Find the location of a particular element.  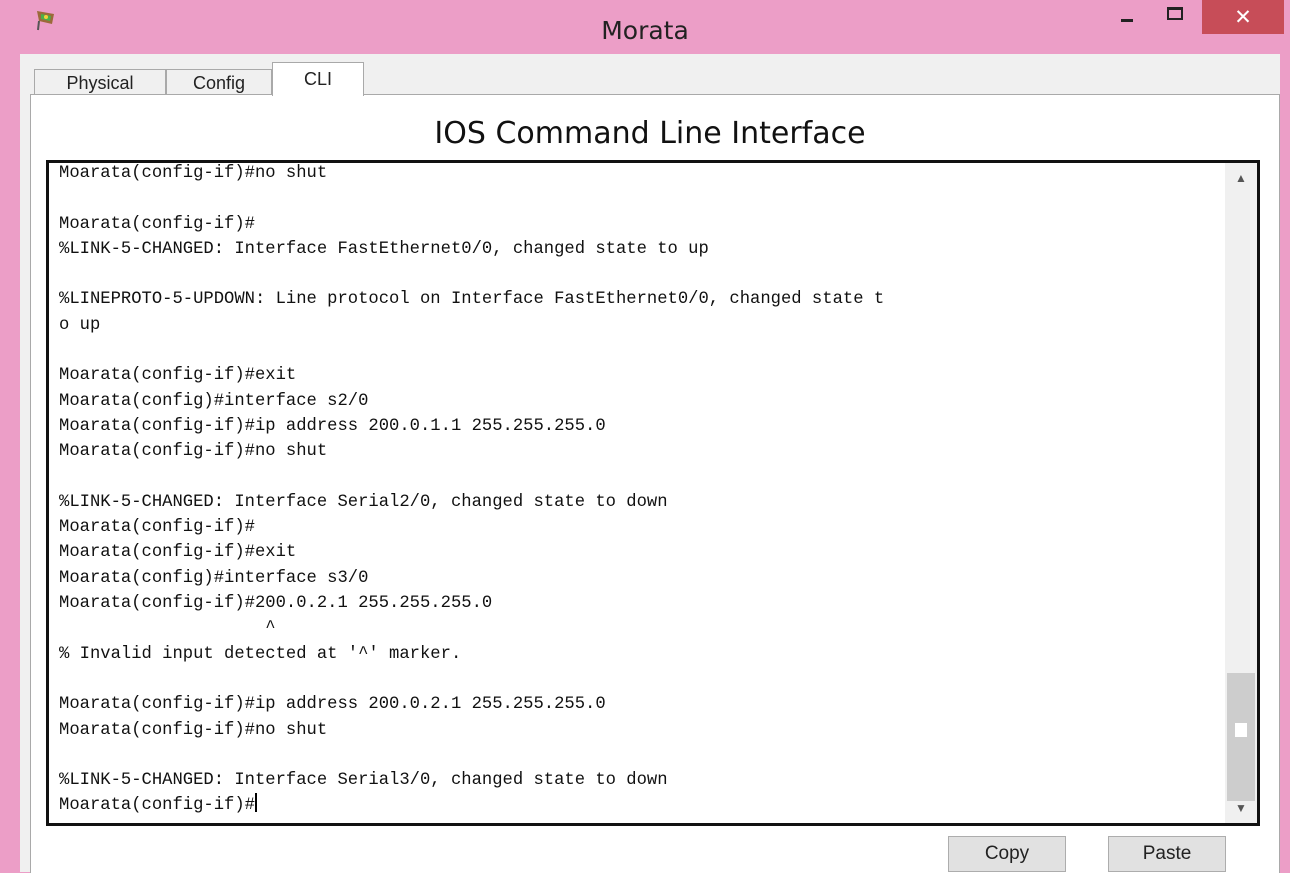

copy-button: Copy is located at coordinates (1007, 854).